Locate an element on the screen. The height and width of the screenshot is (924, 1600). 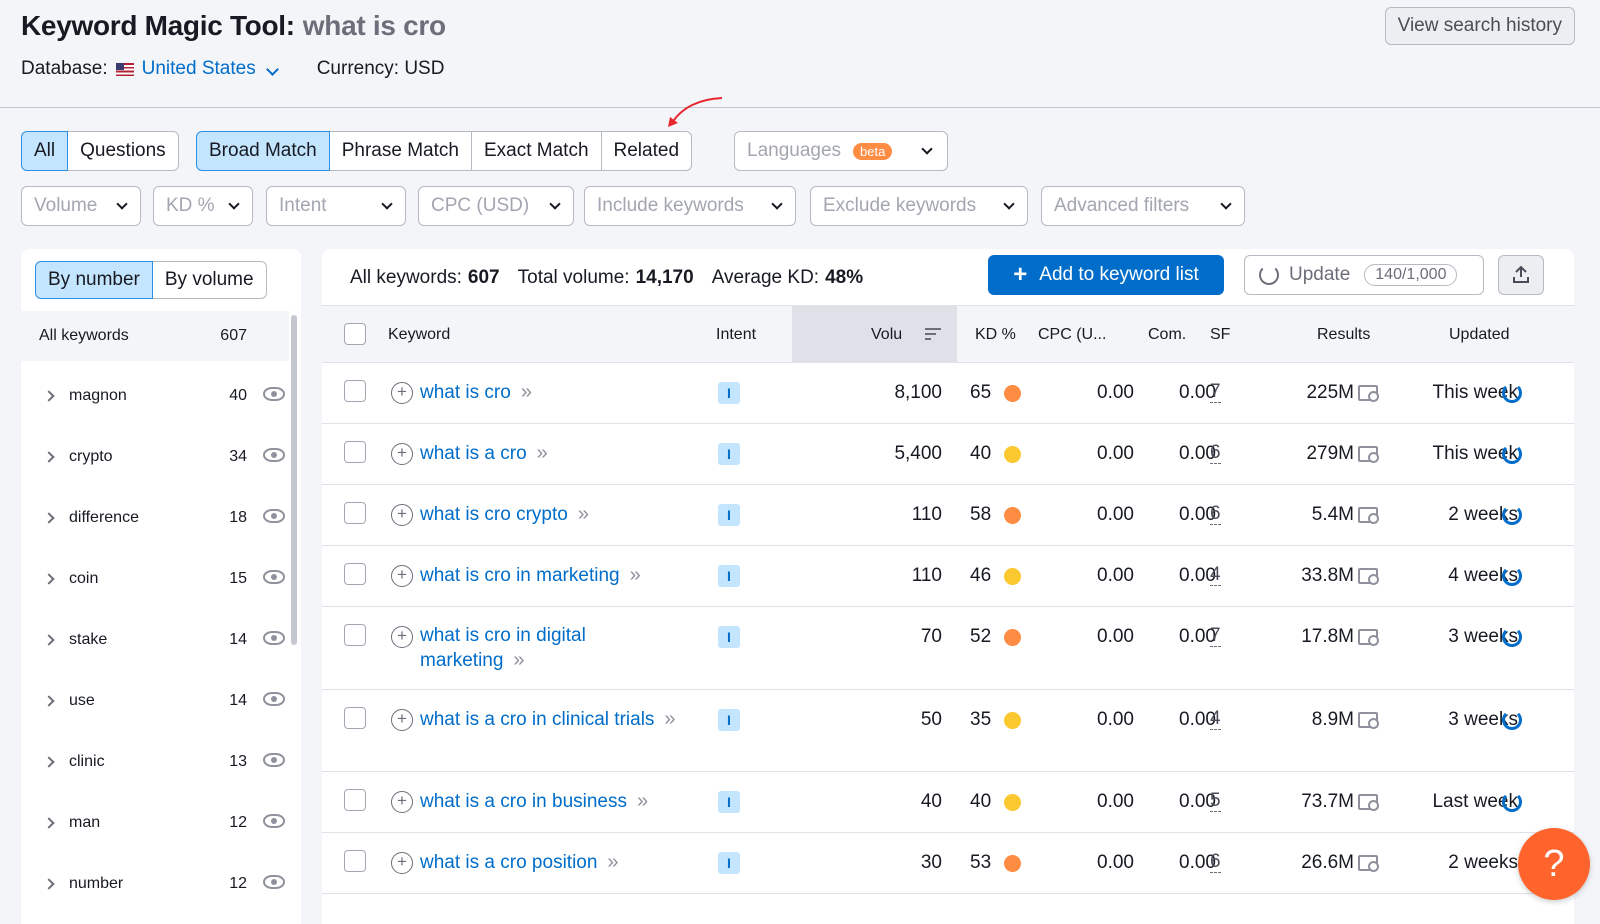
keyword-group-item: use 14 is located at coordinates (155, 700).